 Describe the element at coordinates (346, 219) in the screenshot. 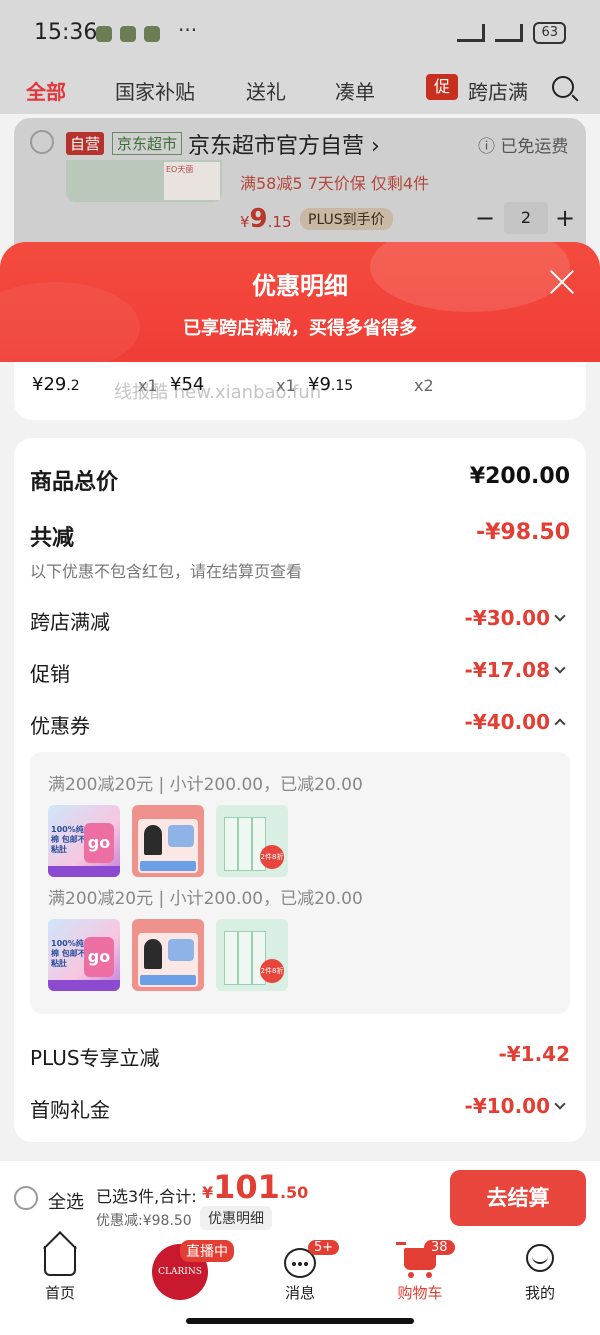

I see `plus-price-tag: PLUS到手价` at that location.